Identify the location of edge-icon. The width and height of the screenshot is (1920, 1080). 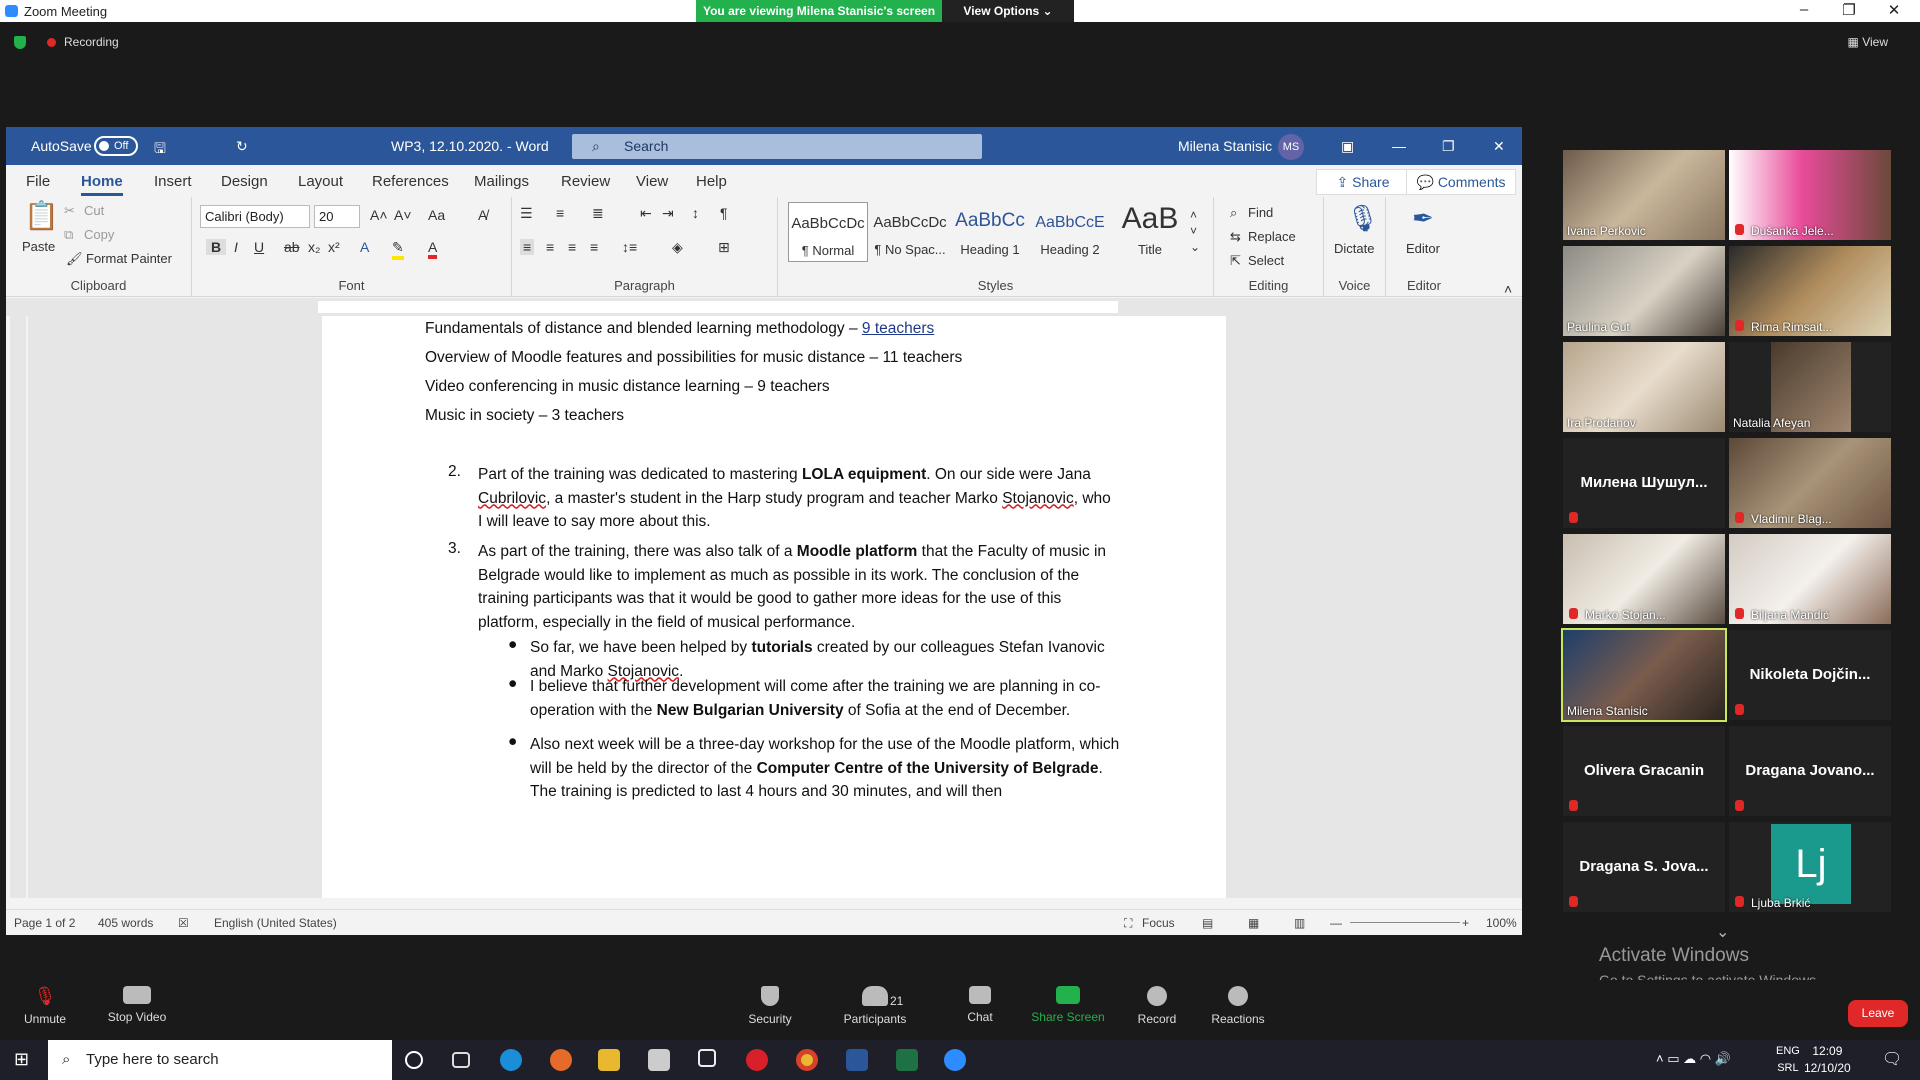
(511, 1060).